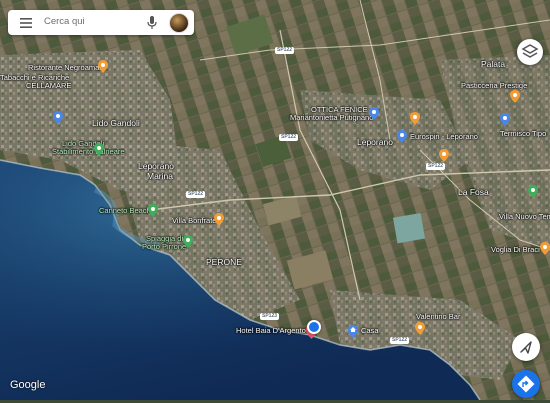  I want to click on place-label: CELLAMARE, so click(48, 86).